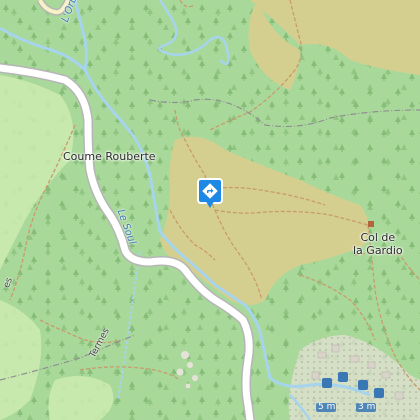 The width and height of the screenshot is (420, 420). I want to click on place-label-col-gardio: Col de la Gardio, so click(378, 244).